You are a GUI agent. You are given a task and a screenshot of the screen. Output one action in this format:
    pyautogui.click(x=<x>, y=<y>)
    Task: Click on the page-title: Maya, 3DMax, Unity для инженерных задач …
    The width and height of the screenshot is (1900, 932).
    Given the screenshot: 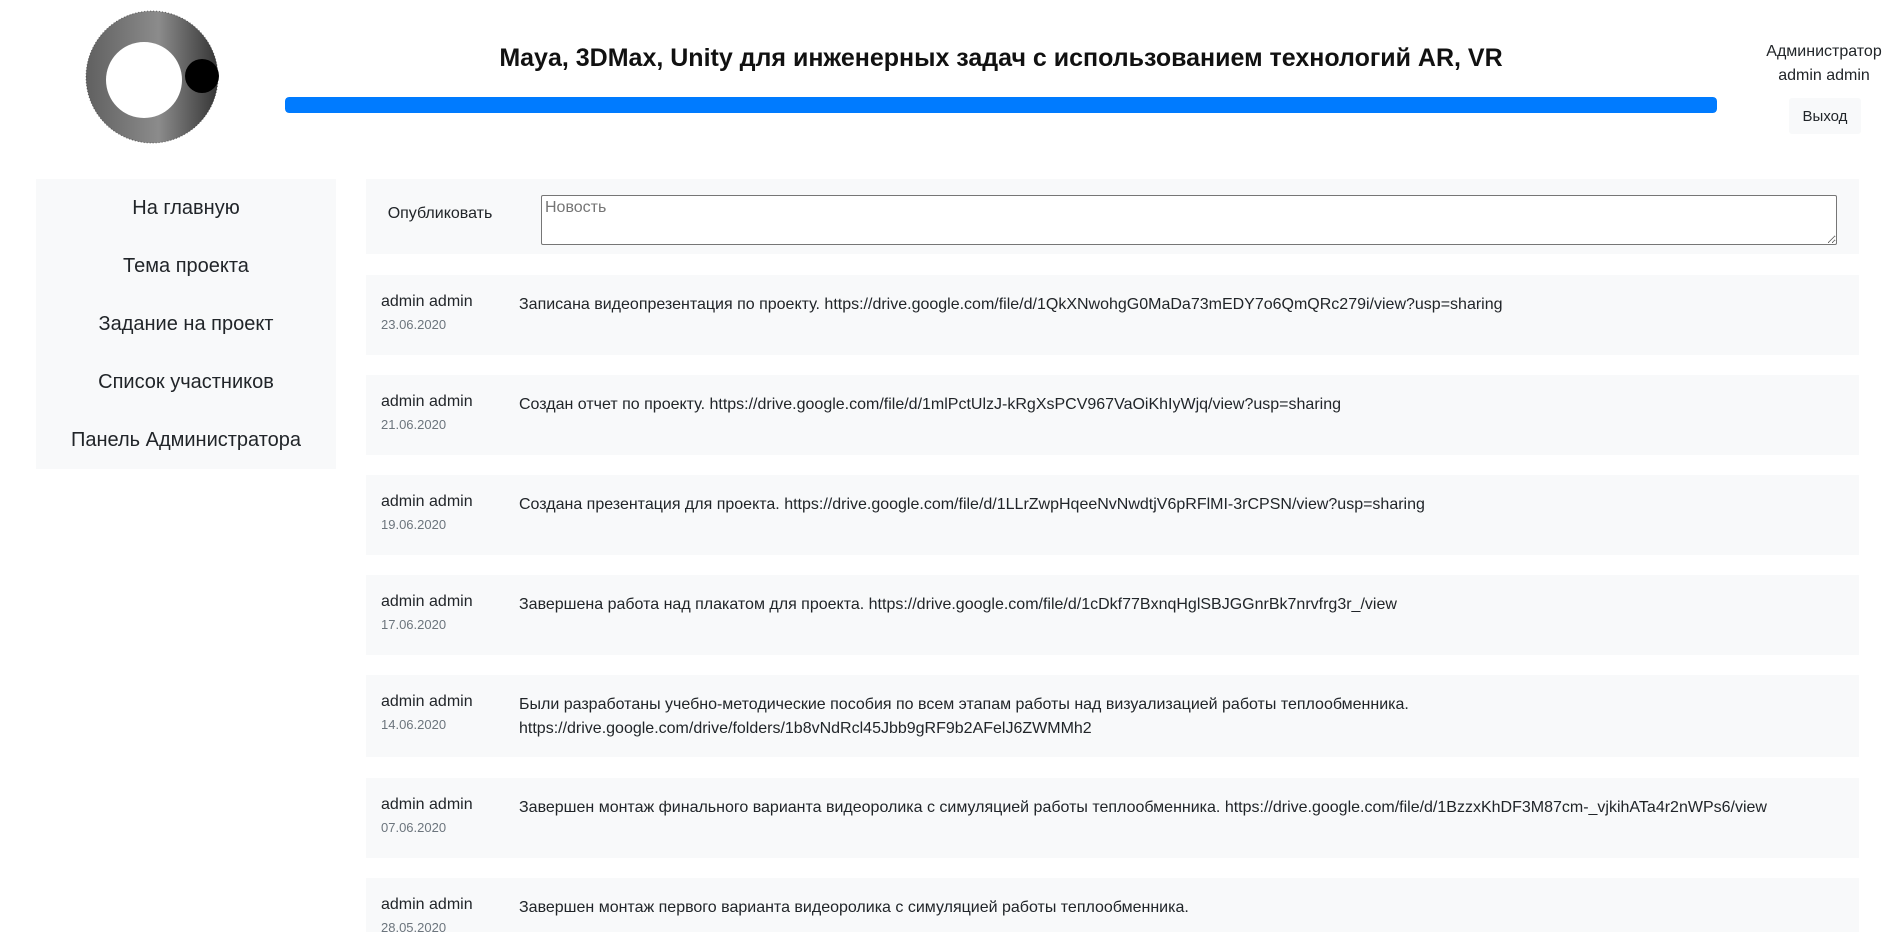 What is the action you would take?
    pyautogui.click(x=1001, y=58)
    